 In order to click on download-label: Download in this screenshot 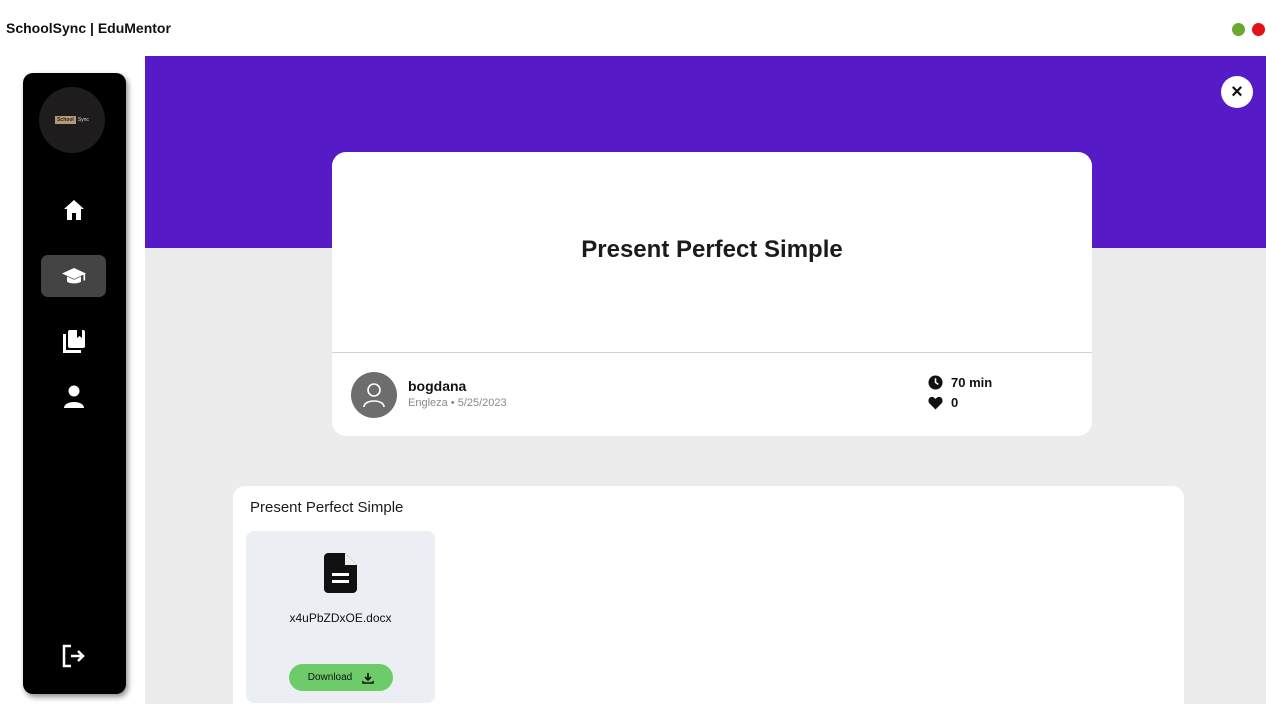, I will do `click(330, 677)`.